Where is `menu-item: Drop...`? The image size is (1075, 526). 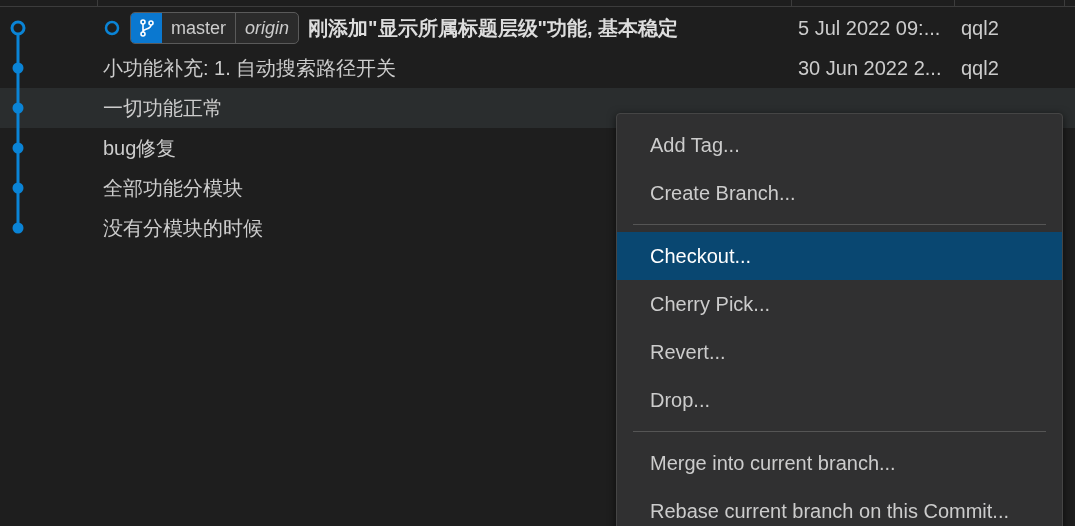 menu-item: Drop... is located at coordinates (839, 400).